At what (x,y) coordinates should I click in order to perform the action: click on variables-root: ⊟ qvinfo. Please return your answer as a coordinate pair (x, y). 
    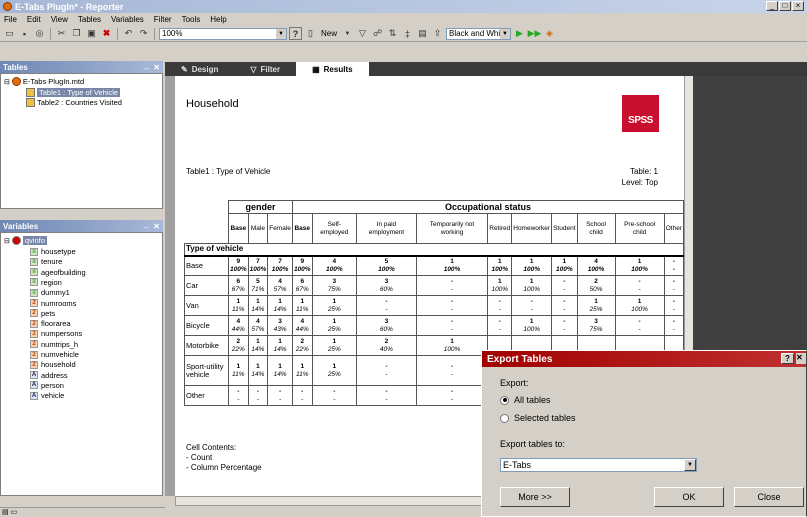
    Looking at the image, I should click on (25, 240).